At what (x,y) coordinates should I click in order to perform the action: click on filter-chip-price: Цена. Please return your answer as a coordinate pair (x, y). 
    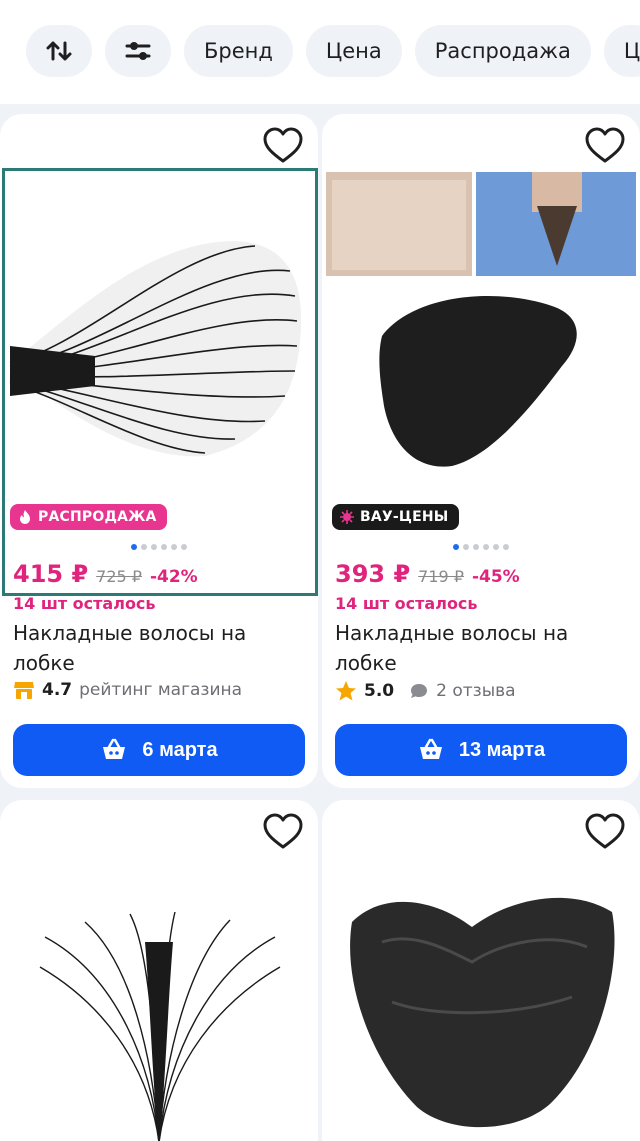
    Looking at the image, I should click on (353, 51).